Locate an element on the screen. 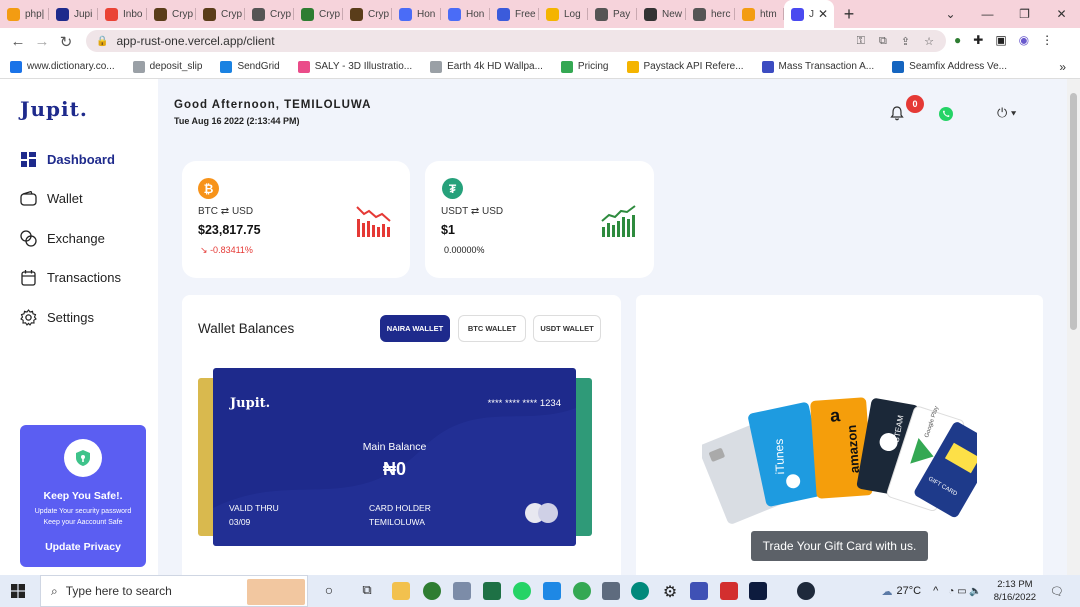  extension-icon: ● is located at coordinates (957, 40).